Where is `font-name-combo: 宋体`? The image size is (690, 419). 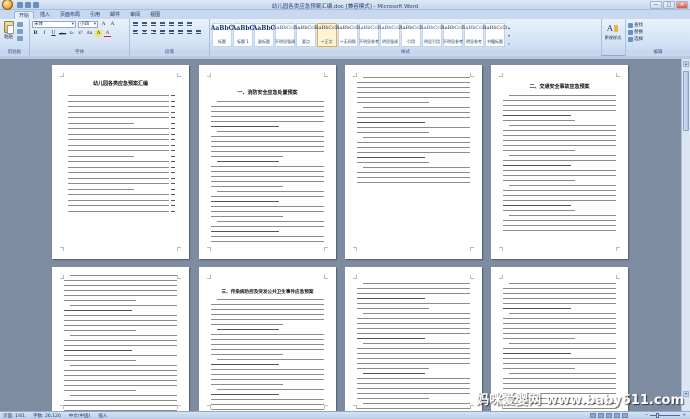 font-name-combo: 宋体 is located at coordinates (54, 24).